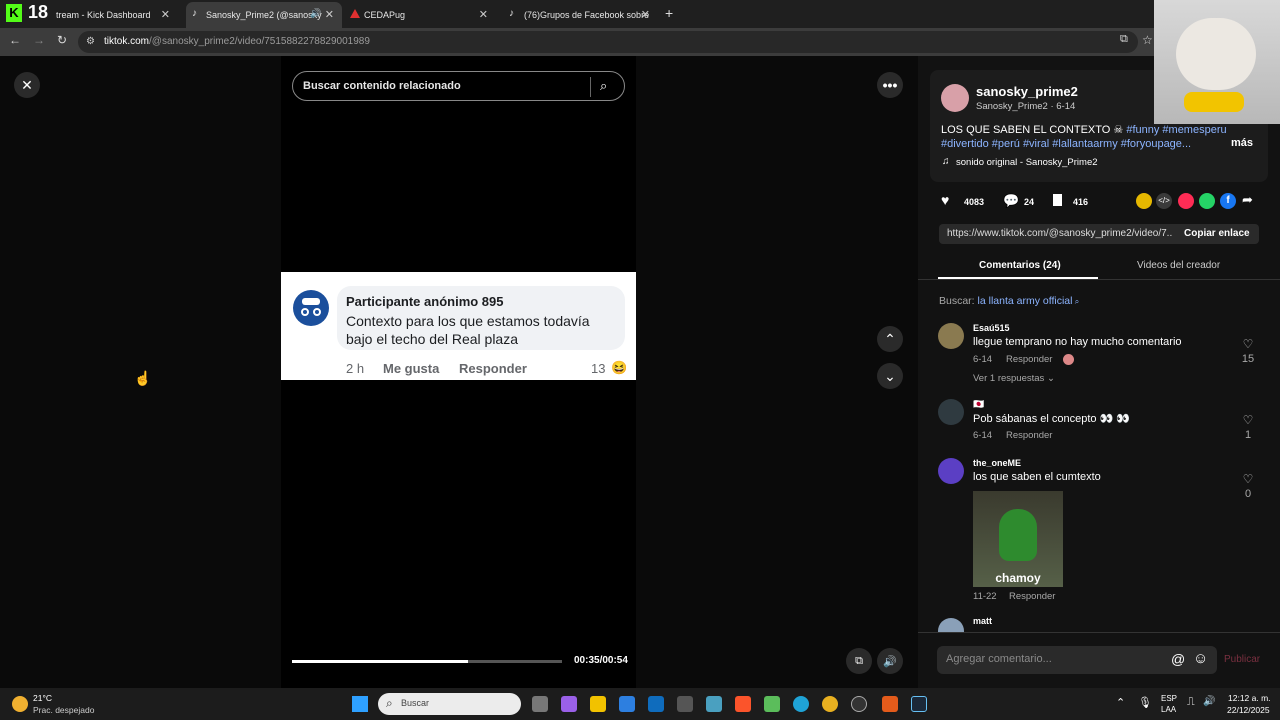 The height and width of the screenshot is (720, 1280). Describe the element at coordinates (1191, 702) in the screenshot. I see `network-icon: ⎍` at that location.